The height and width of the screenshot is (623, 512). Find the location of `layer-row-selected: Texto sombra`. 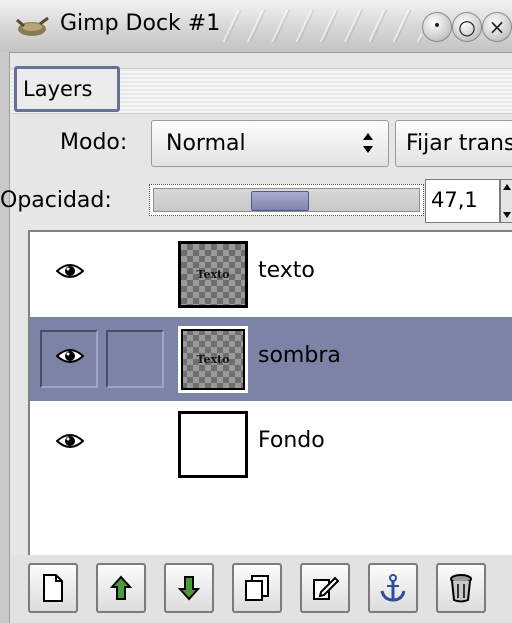

layer-row-selected: Texto sombra is located at coordinates (271, 359).